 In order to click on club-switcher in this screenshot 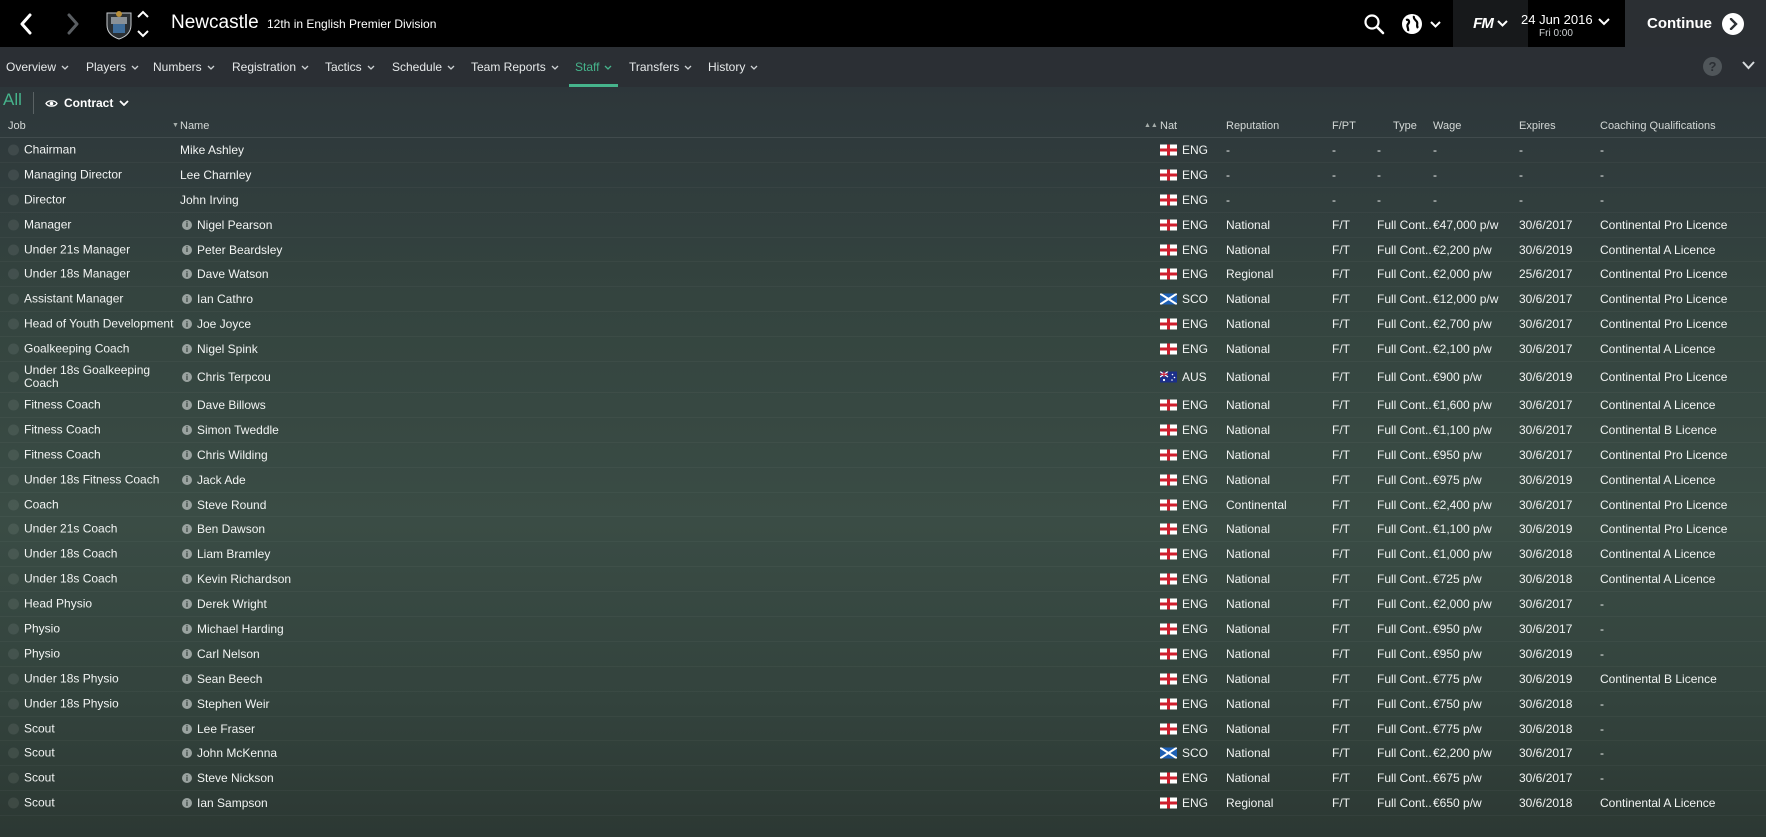, I will do `click(143, 24)`.